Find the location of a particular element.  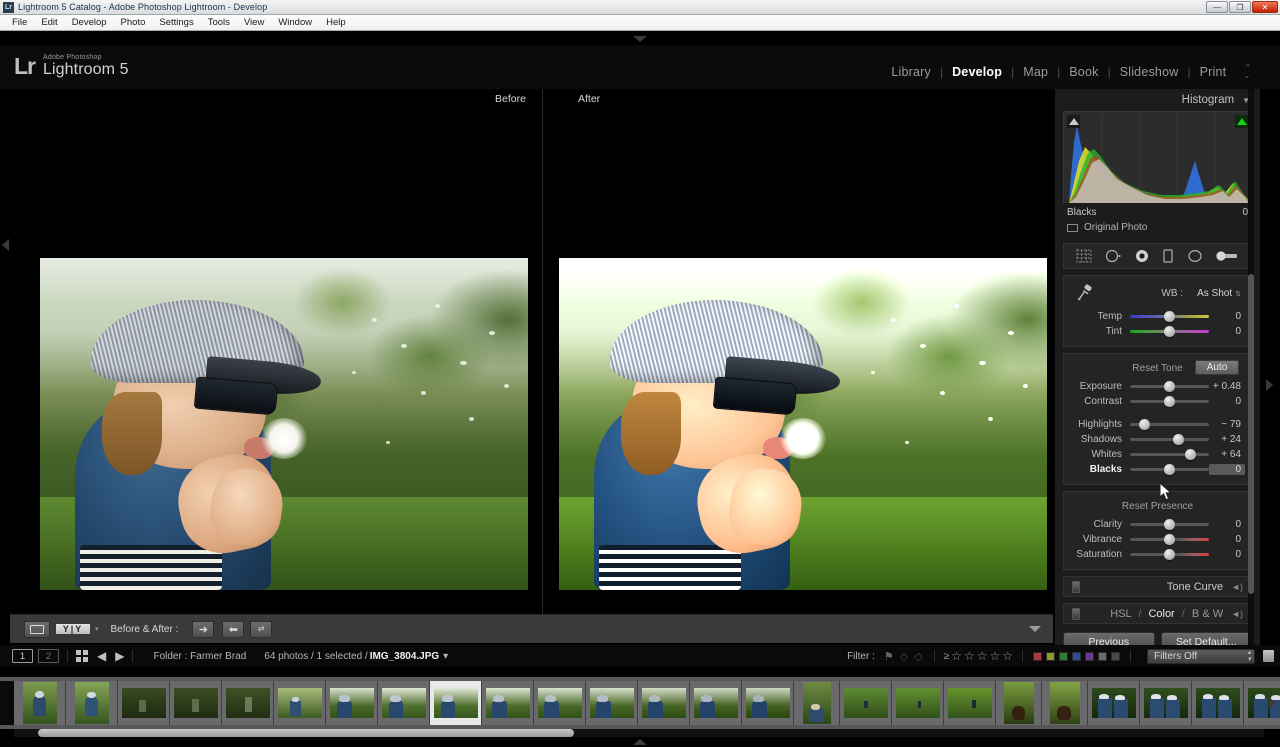

right-panel-scrollbar is located at coordinates (1251, 367).